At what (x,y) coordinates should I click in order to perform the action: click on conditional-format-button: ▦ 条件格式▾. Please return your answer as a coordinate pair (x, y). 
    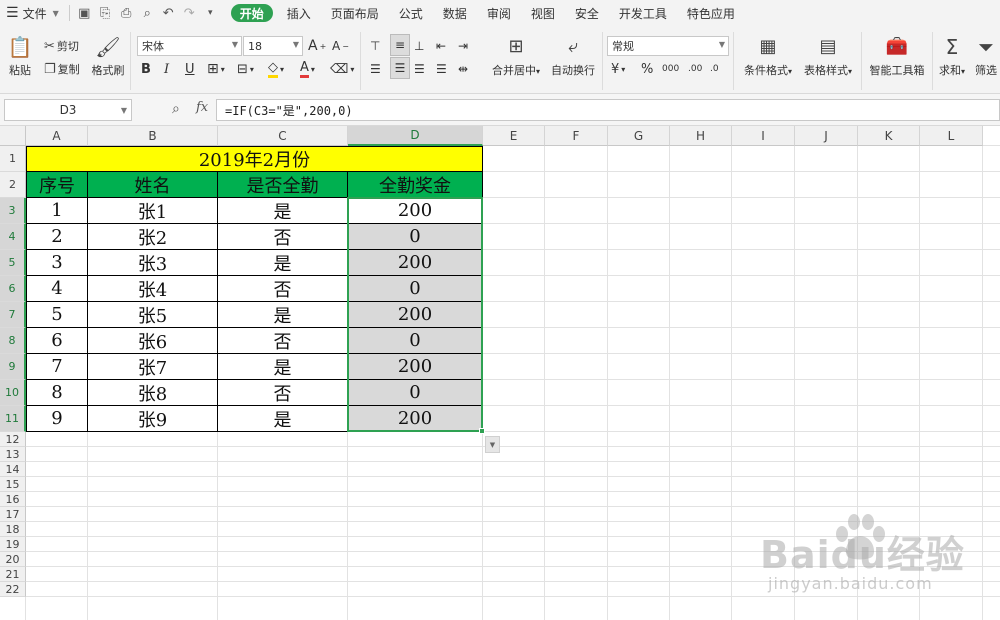
    Looking at the image, I should click on (768, 60).